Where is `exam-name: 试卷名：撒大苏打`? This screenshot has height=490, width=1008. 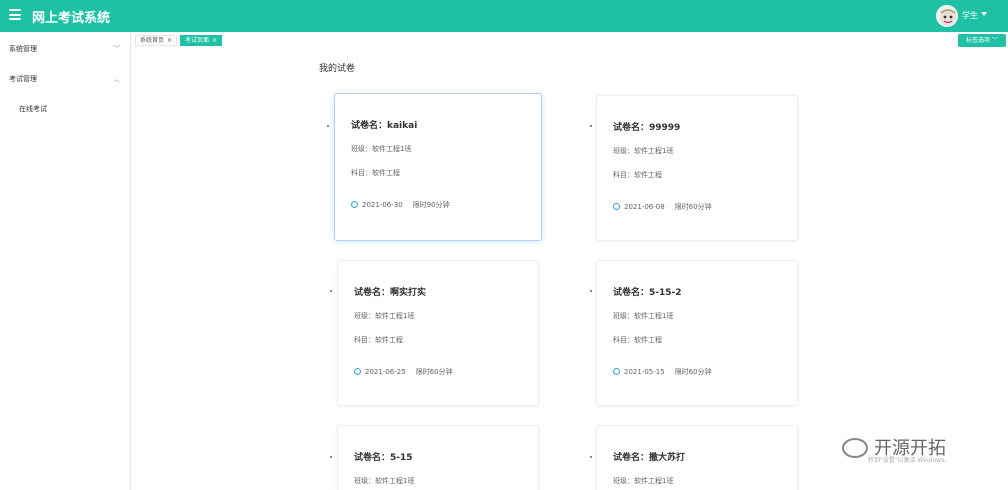
exam-name: 试卷名：撒大苏打 is located at coordinates (649, 458).